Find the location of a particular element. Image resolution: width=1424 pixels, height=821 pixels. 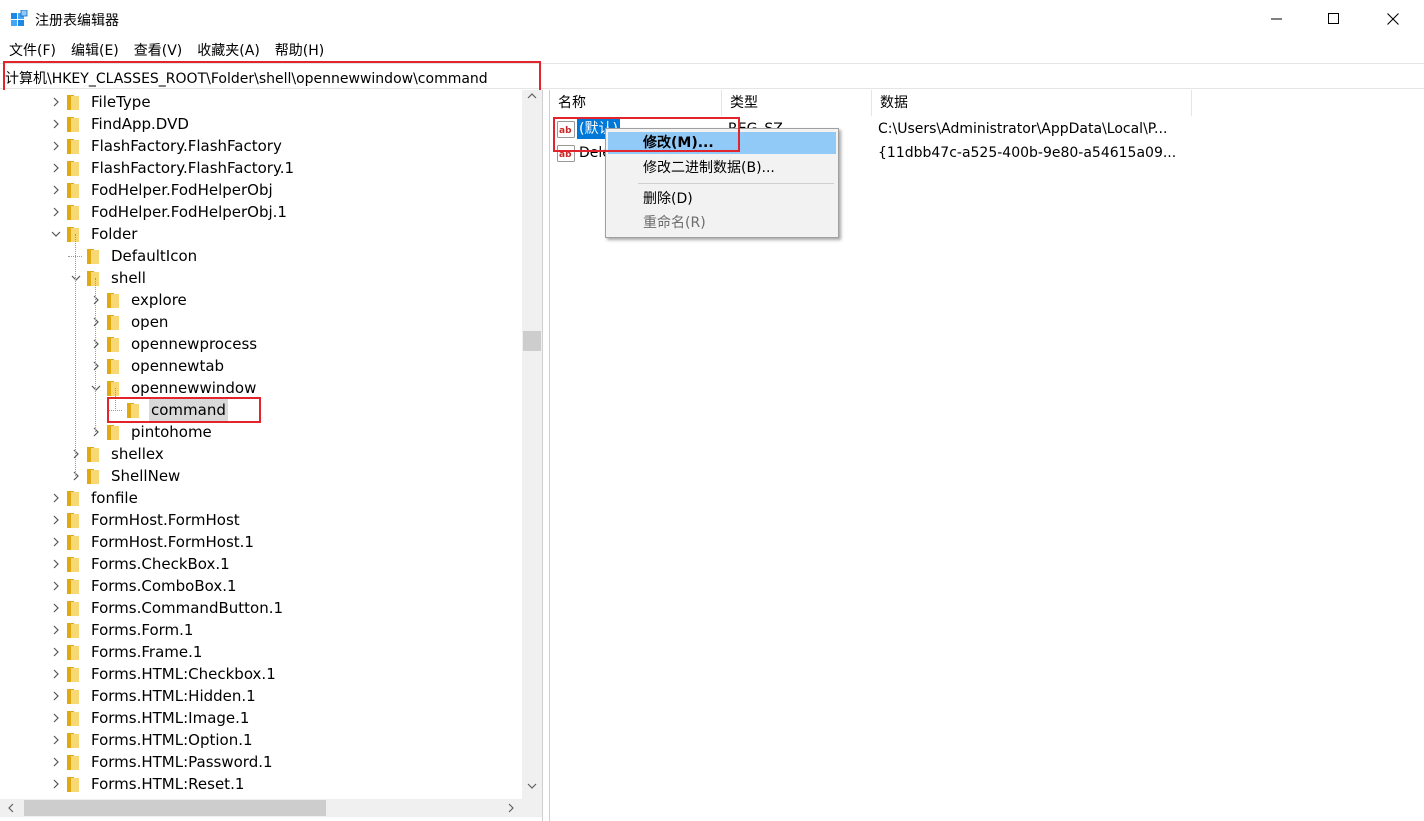

tree-item-label: open is located at coordinates (149, 322).